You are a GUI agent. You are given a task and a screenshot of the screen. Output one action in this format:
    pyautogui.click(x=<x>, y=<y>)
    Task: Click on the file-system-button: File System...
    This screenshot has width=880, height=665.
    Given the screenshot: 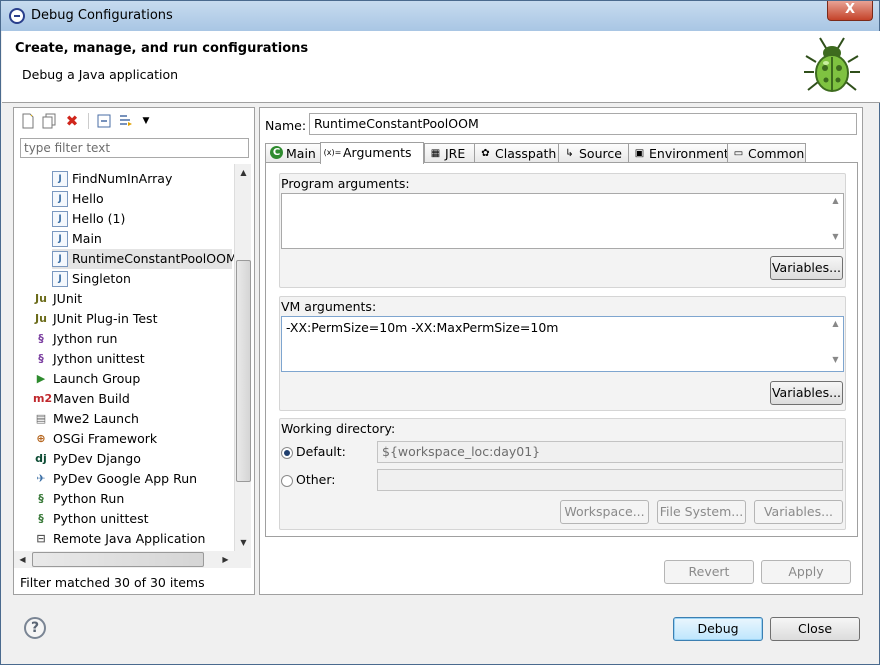 What is the action you would take?
    pyautogui.click(x=701, y=512)
    